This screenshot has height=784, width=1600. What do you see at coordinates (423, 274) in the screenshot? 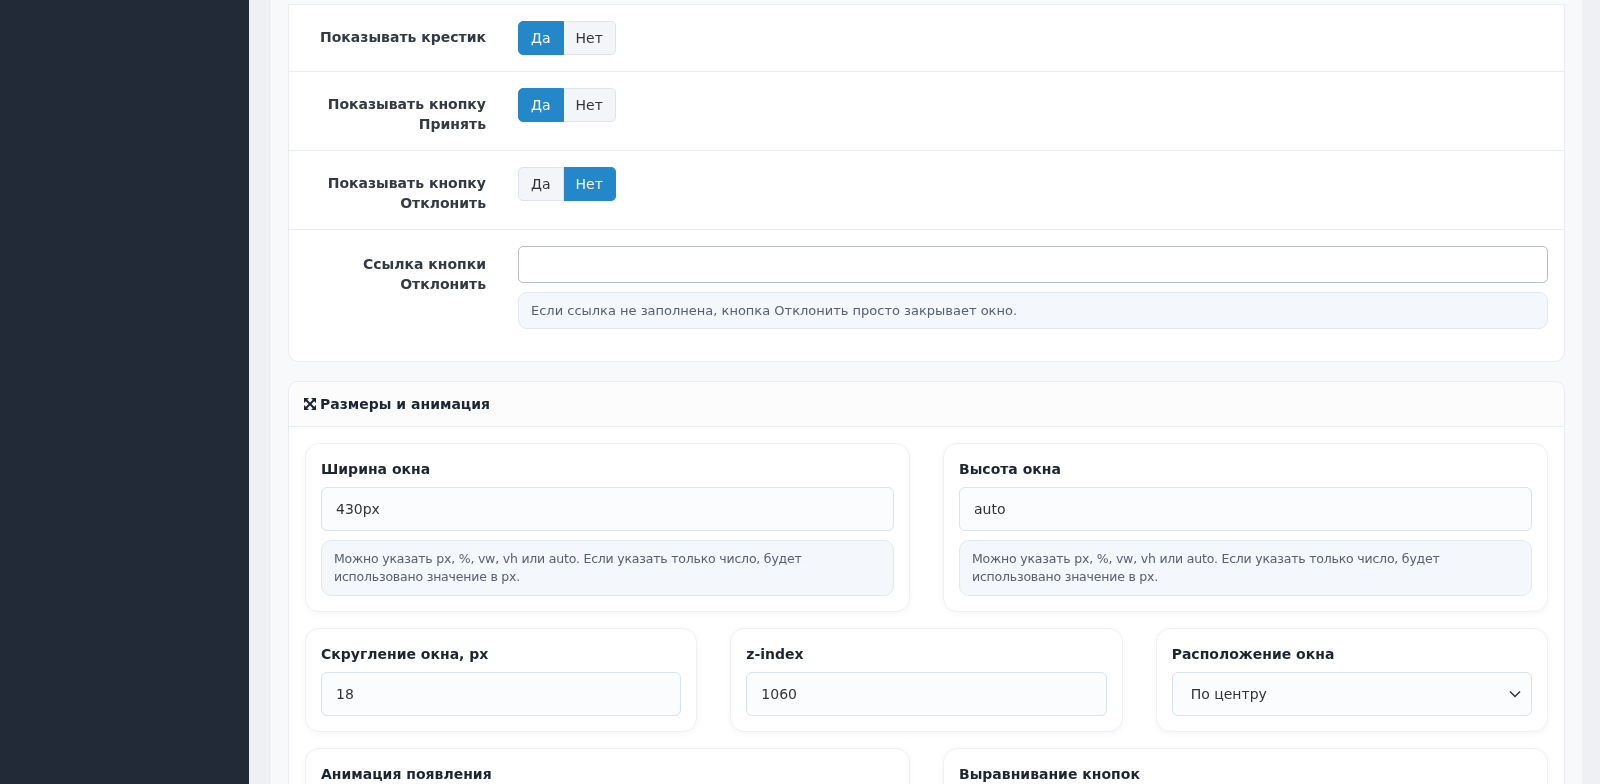
I see `field-label: Ссылка кнопки Отклонить` at bounding box center [423, 274].